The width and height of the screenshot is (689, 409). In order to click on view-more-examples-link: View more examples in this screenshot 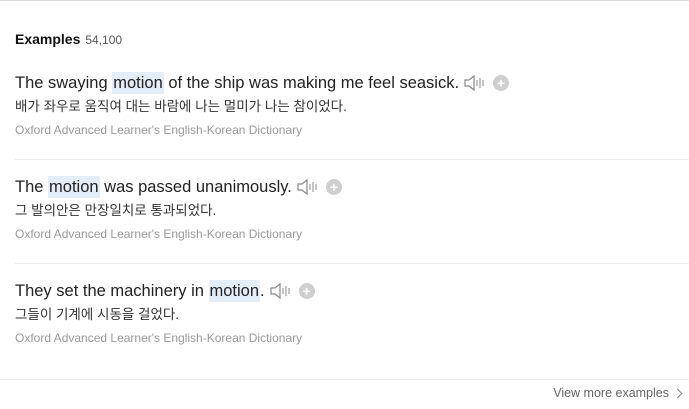, I will do `click(618, 393)`.